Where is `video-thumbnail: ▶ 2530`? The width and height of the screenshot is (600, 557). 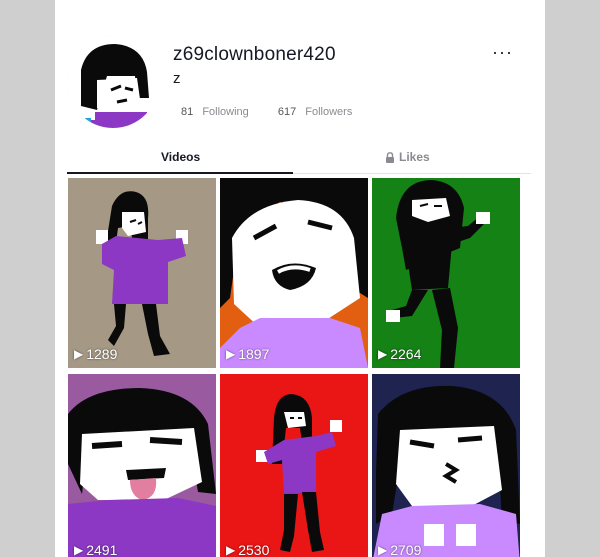 video-thumbnail: ▶ 2530 is located at coordinates (294, 465).